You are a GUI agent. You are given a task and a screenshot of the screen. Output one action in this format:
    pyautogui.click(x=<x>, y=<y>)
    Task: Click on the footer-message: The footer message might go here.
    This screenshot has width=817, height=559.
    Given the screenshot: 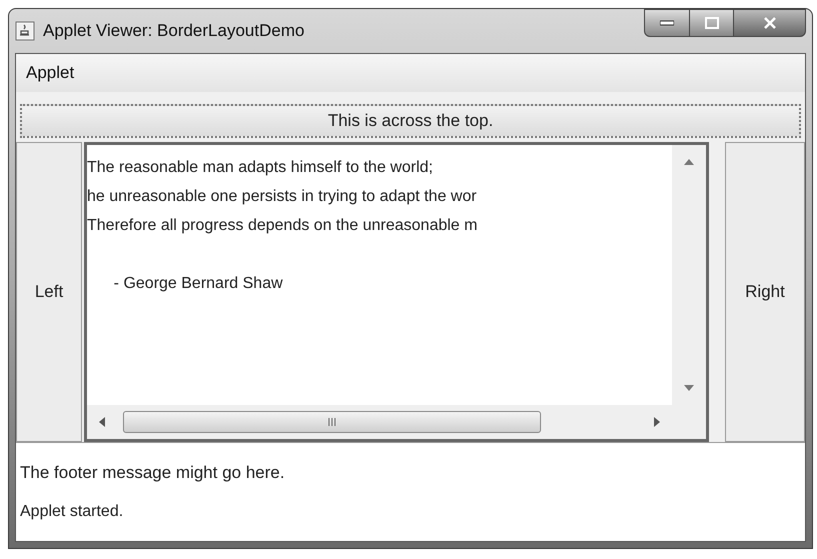 What is the action you would take?
    pyautogui.click(x=153, y=473)
    